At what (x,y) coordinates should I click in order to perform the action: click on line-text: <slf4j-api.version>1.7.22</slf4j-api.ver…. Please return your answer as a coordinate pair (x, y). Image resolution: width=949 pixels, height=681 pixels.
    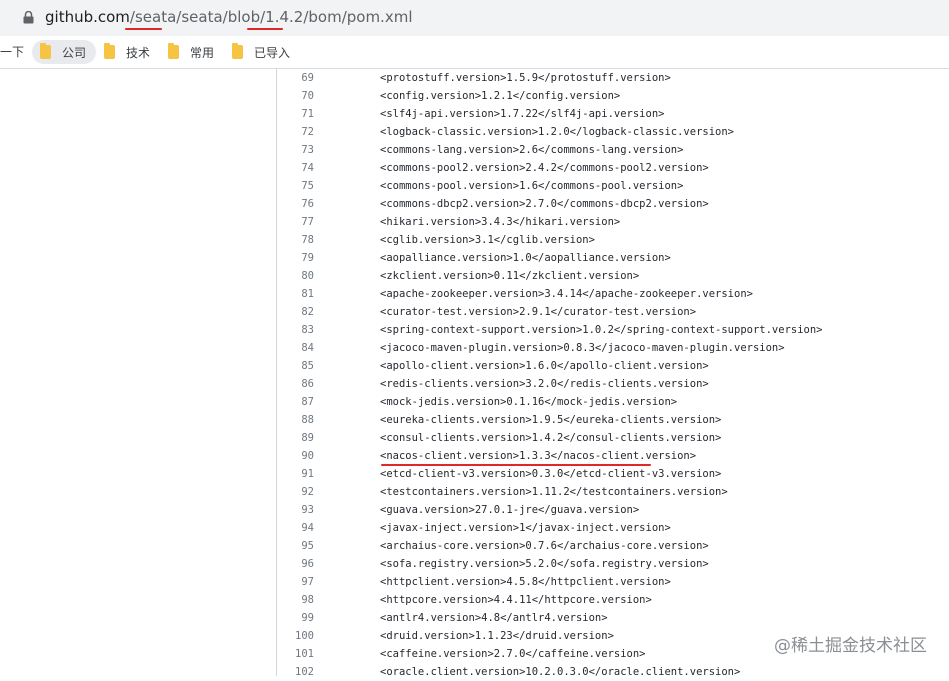
    Looking at the image, I should click on (522, 114).